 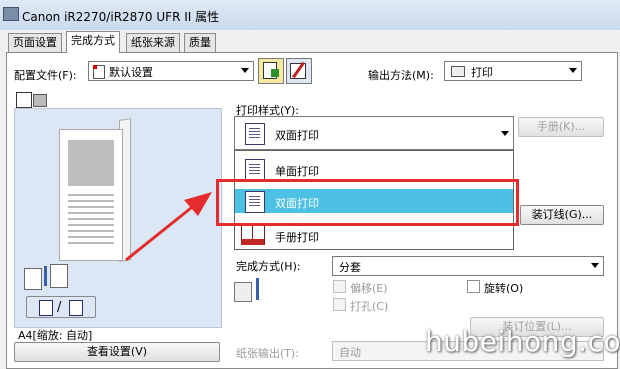 I want to click on page-view-icon, so click(x=24, y=100).